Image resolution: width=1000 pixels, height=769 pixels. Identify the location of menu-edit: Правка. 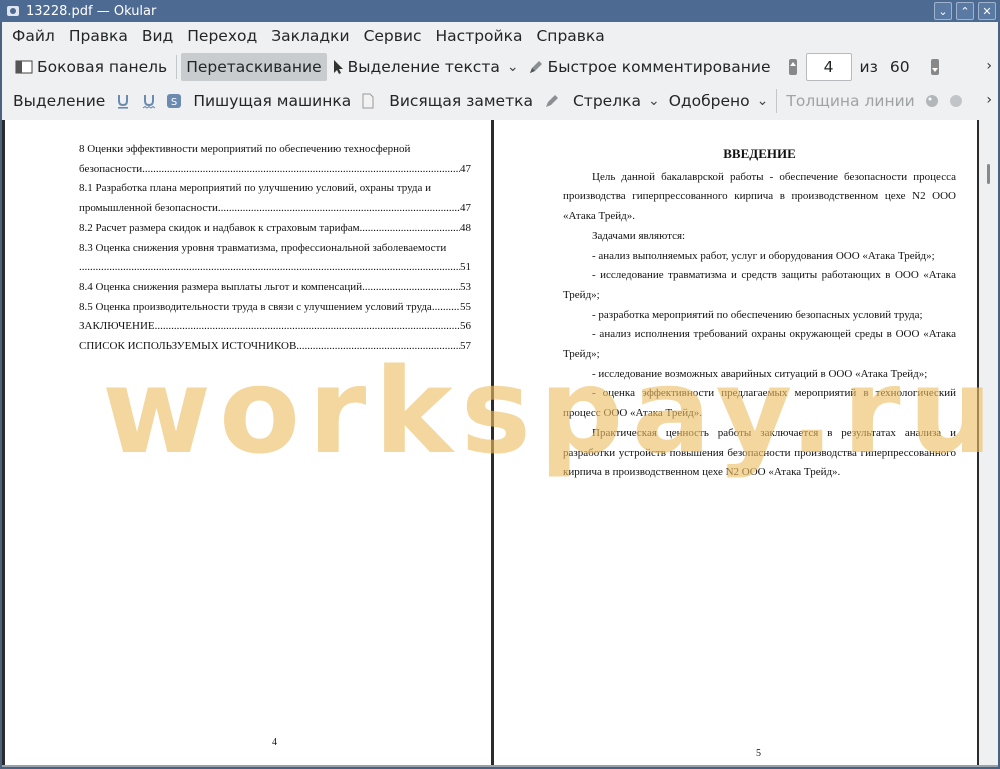
(99, 36).